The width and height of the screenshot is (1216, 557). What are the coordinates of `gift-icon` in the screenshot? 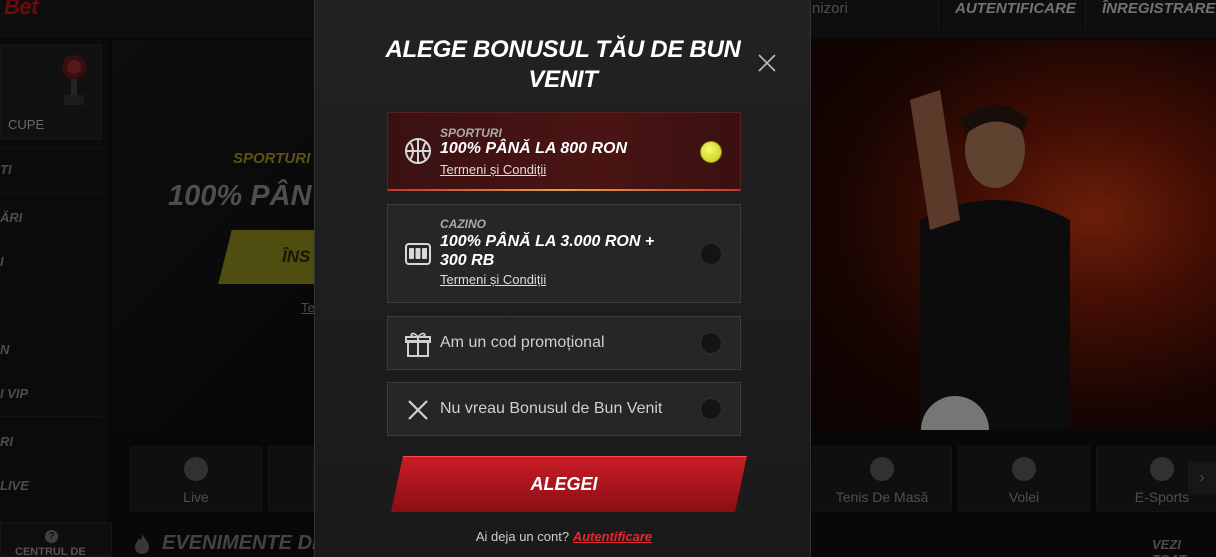 It's located at (418, 344).